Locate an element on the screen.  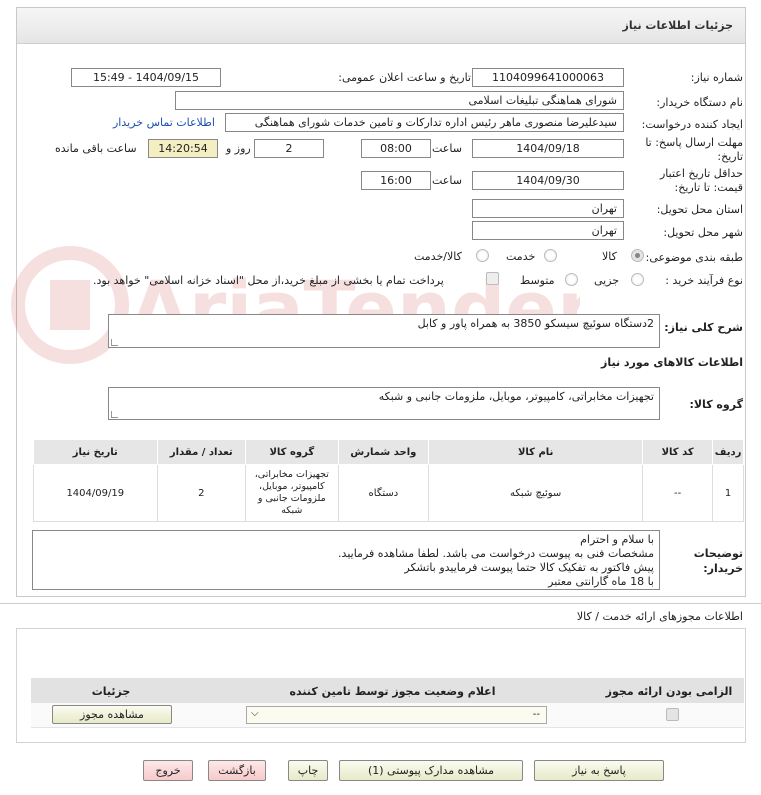
province-field: تهران is located at coordinates (548, 208).